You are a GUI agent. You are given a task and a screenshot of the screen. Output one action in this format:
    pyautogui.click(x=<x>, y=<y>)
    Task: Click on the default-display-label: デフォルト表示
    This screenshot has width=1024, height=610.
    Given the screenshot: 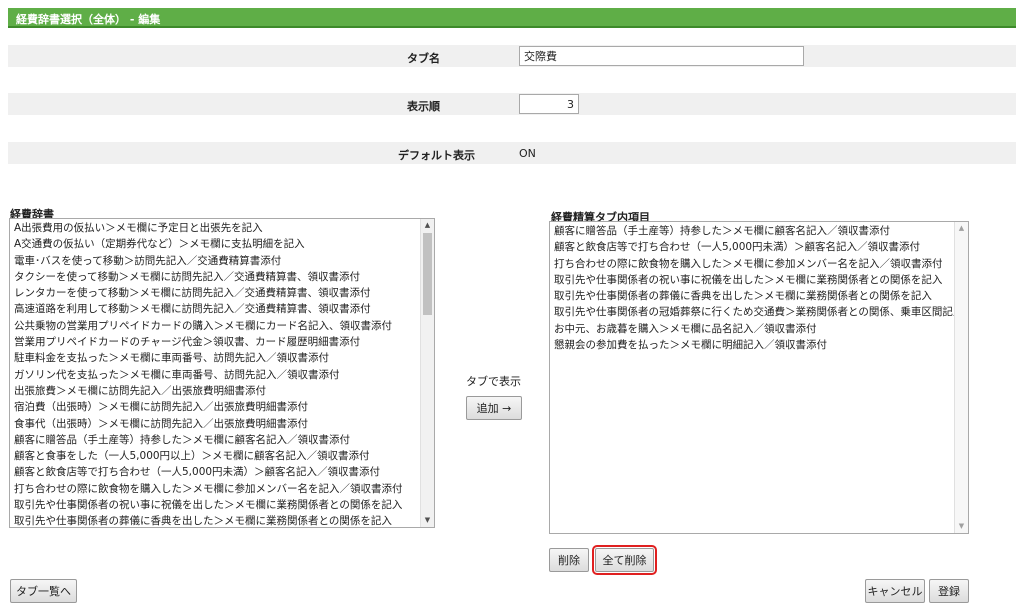 What is the action you would take?
    pyautogui.click(x=436, y=155)
    